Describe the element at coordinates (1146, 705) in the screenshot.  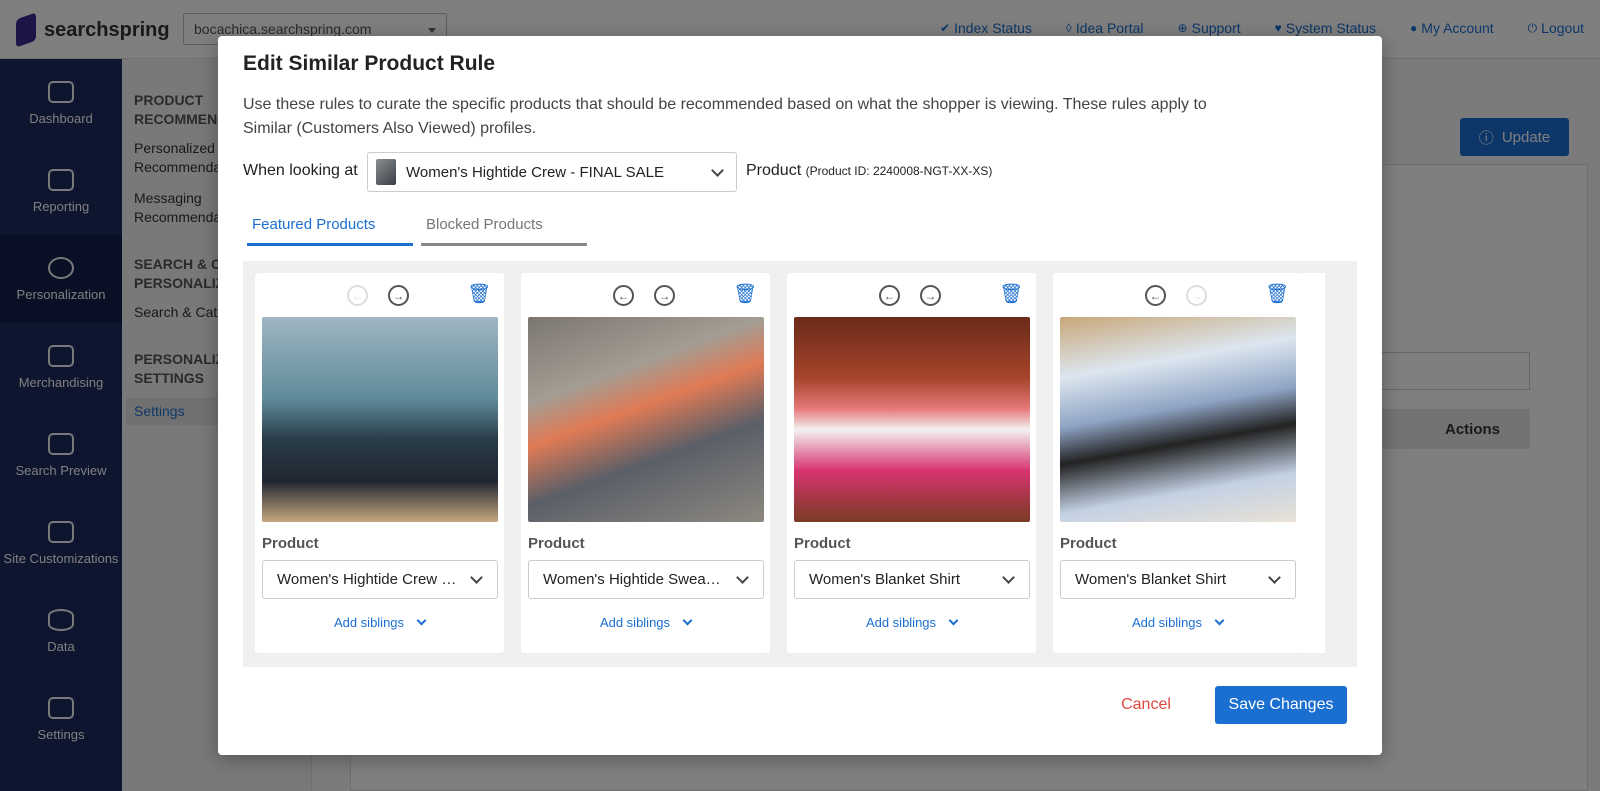
I see `cancel-button: Cancel` at that location.